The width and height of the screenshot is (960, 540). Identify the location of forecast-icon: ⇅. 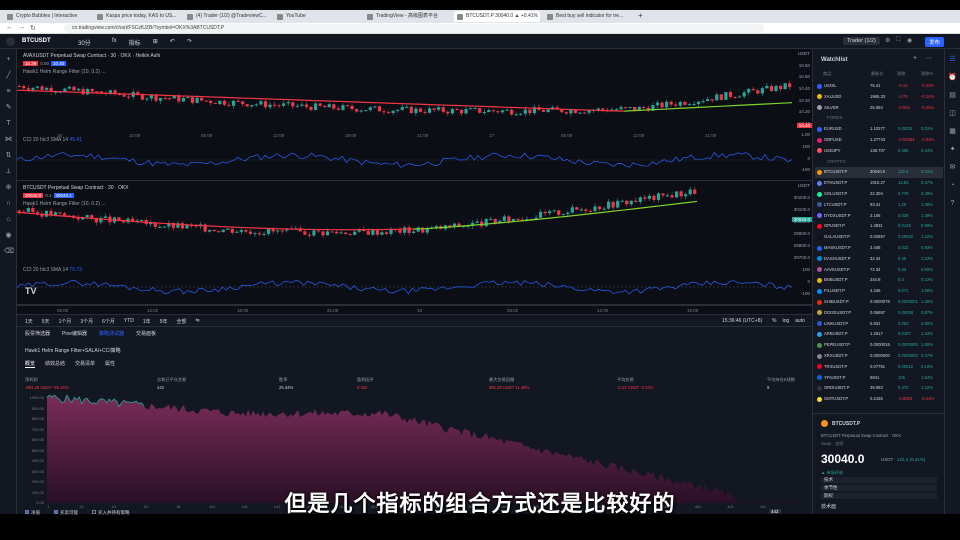
(8, 155).